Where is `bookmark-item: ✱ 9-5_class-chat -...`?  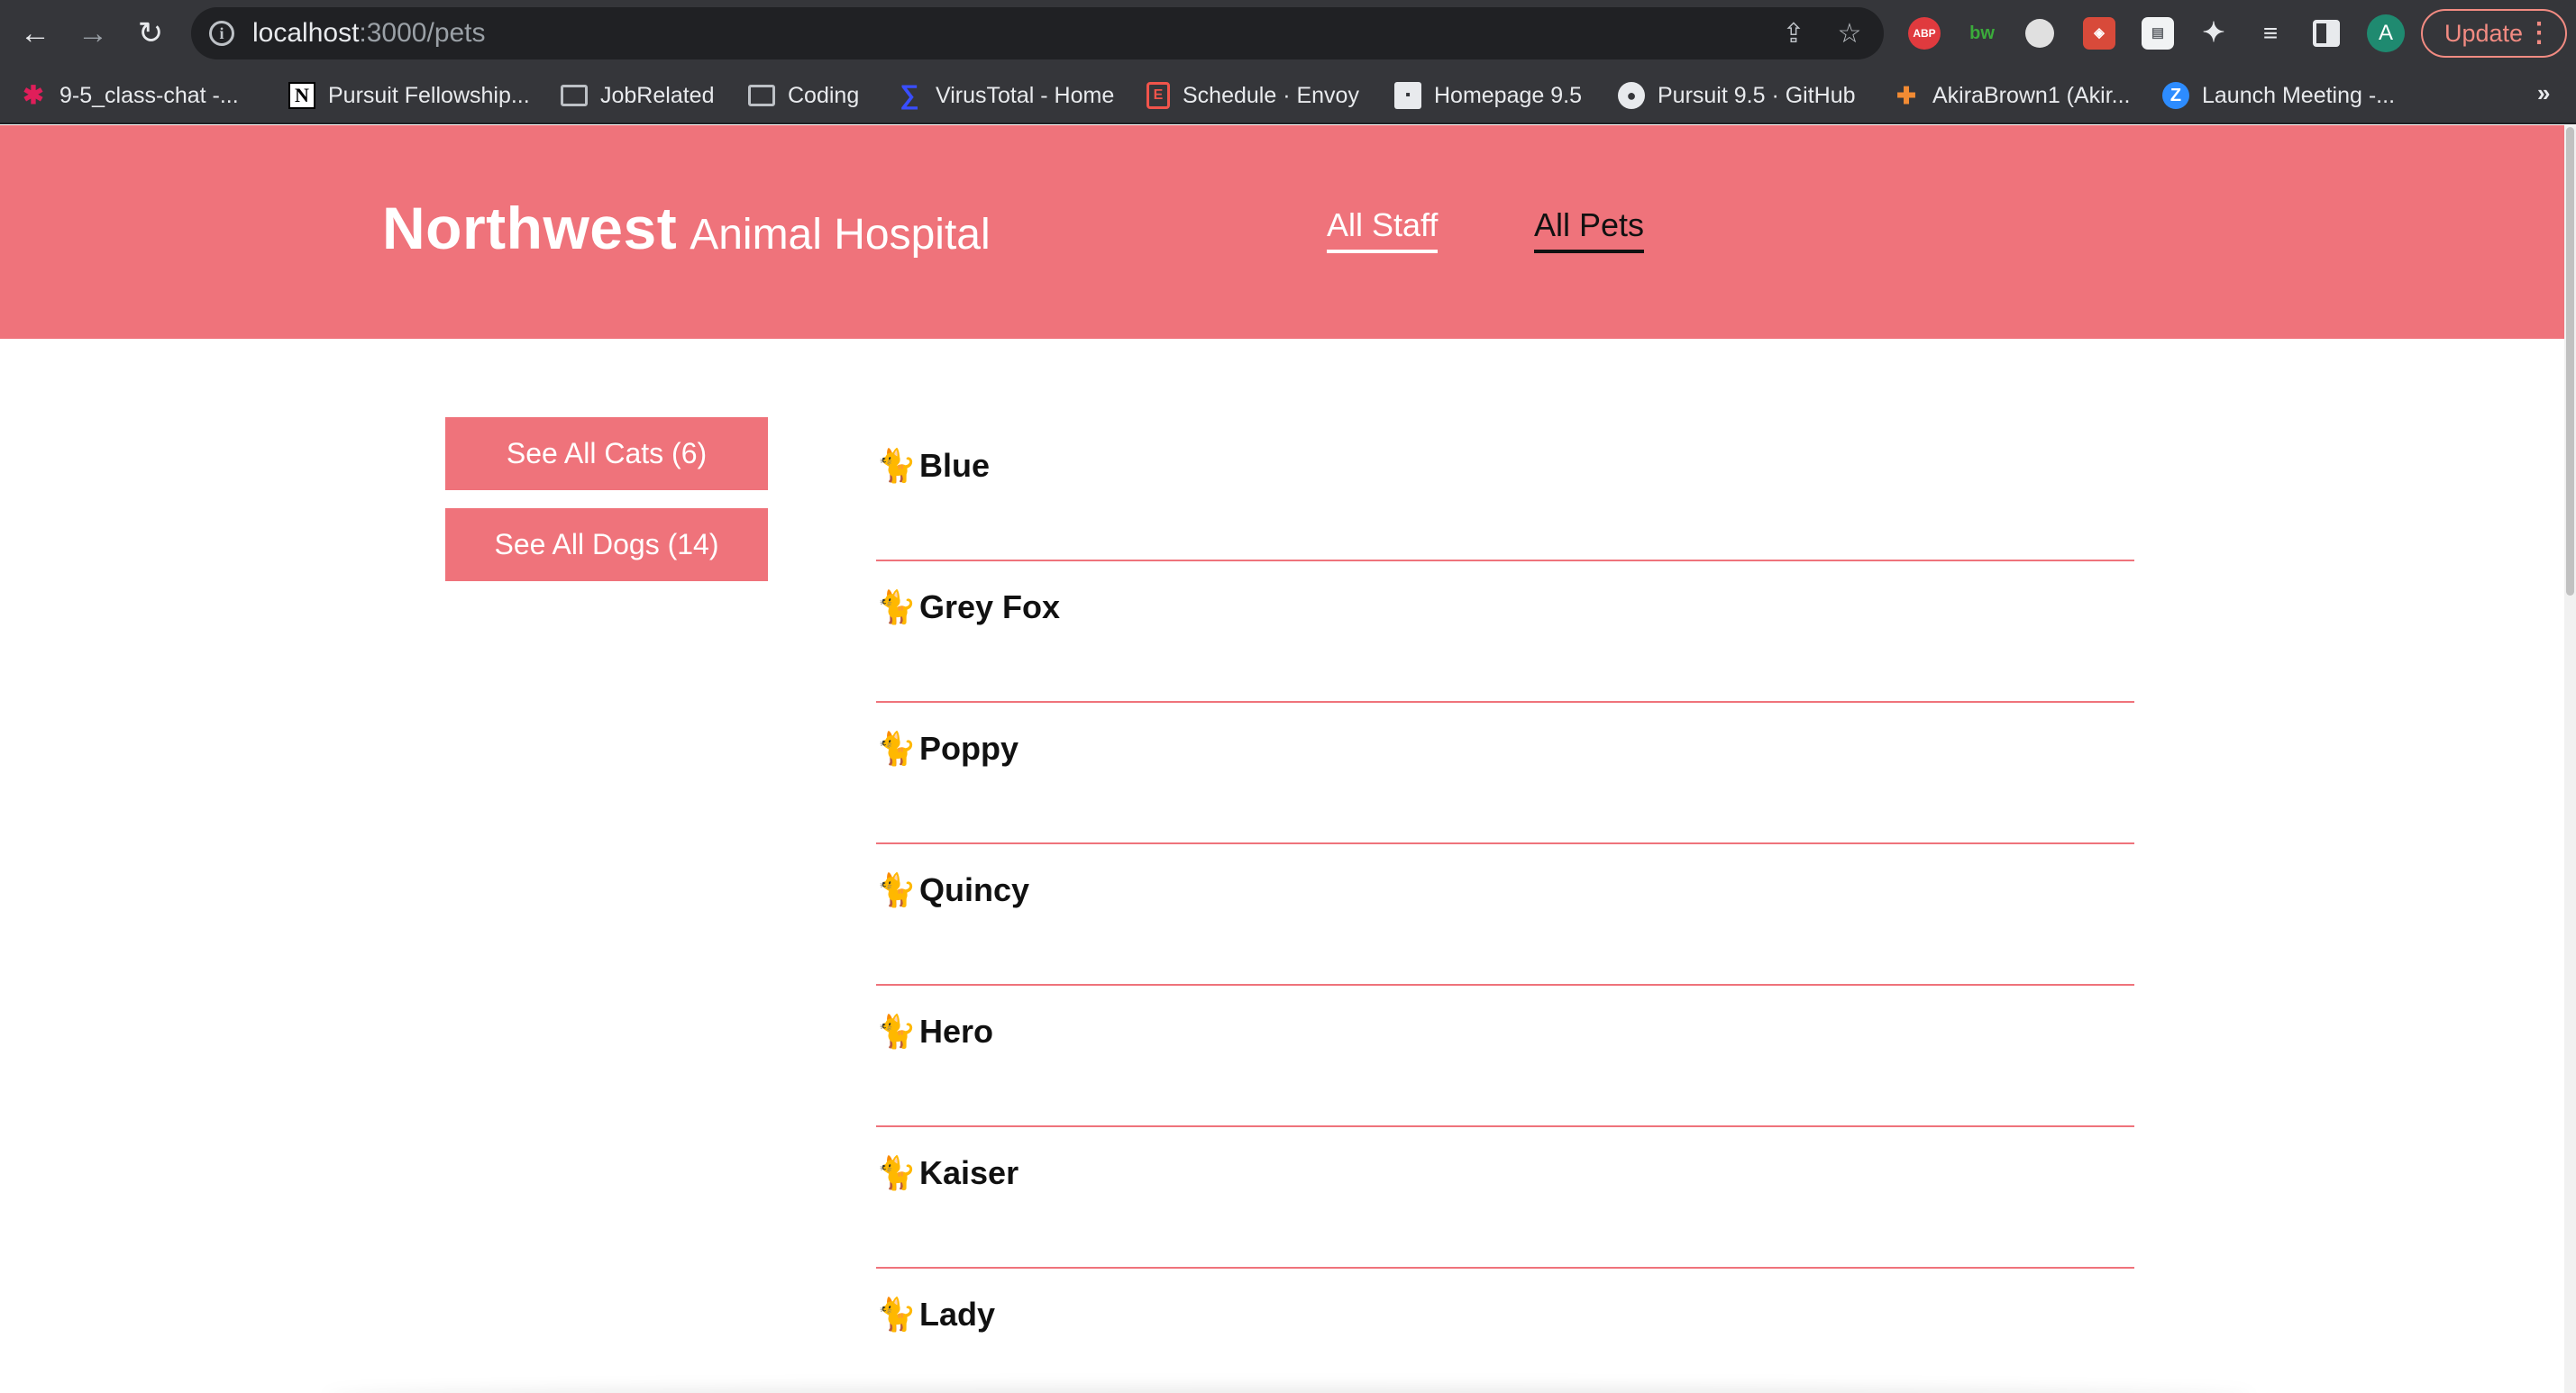
bookmark-item: ✱ 9-5_class-chat -... is located at coordinates (129, 96).